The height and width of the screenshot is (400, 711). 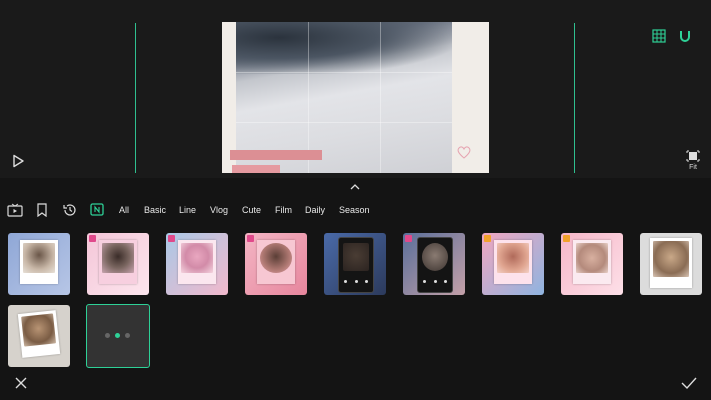 What do you see at coordinates (124, 210) in the screenshot?
I see `tab-all: All` at bounding box center [124, 210].